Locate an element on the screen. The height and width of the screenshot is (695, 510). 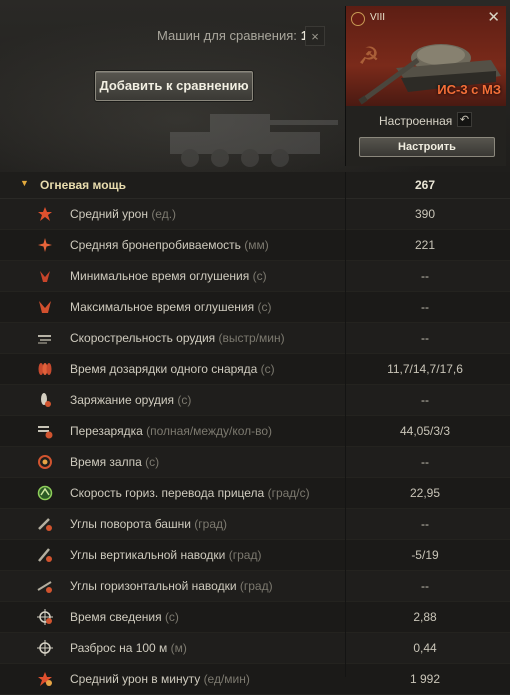
loading-icon is located at coordinates (46, 400).